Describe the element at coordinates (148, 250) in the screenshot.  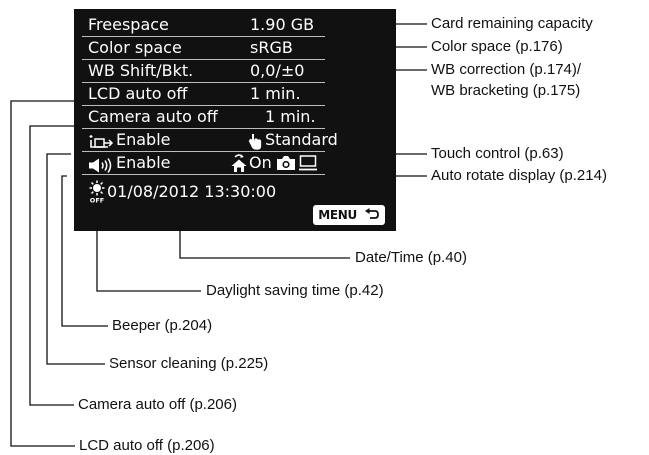
I see `leader-daylight` at that location.